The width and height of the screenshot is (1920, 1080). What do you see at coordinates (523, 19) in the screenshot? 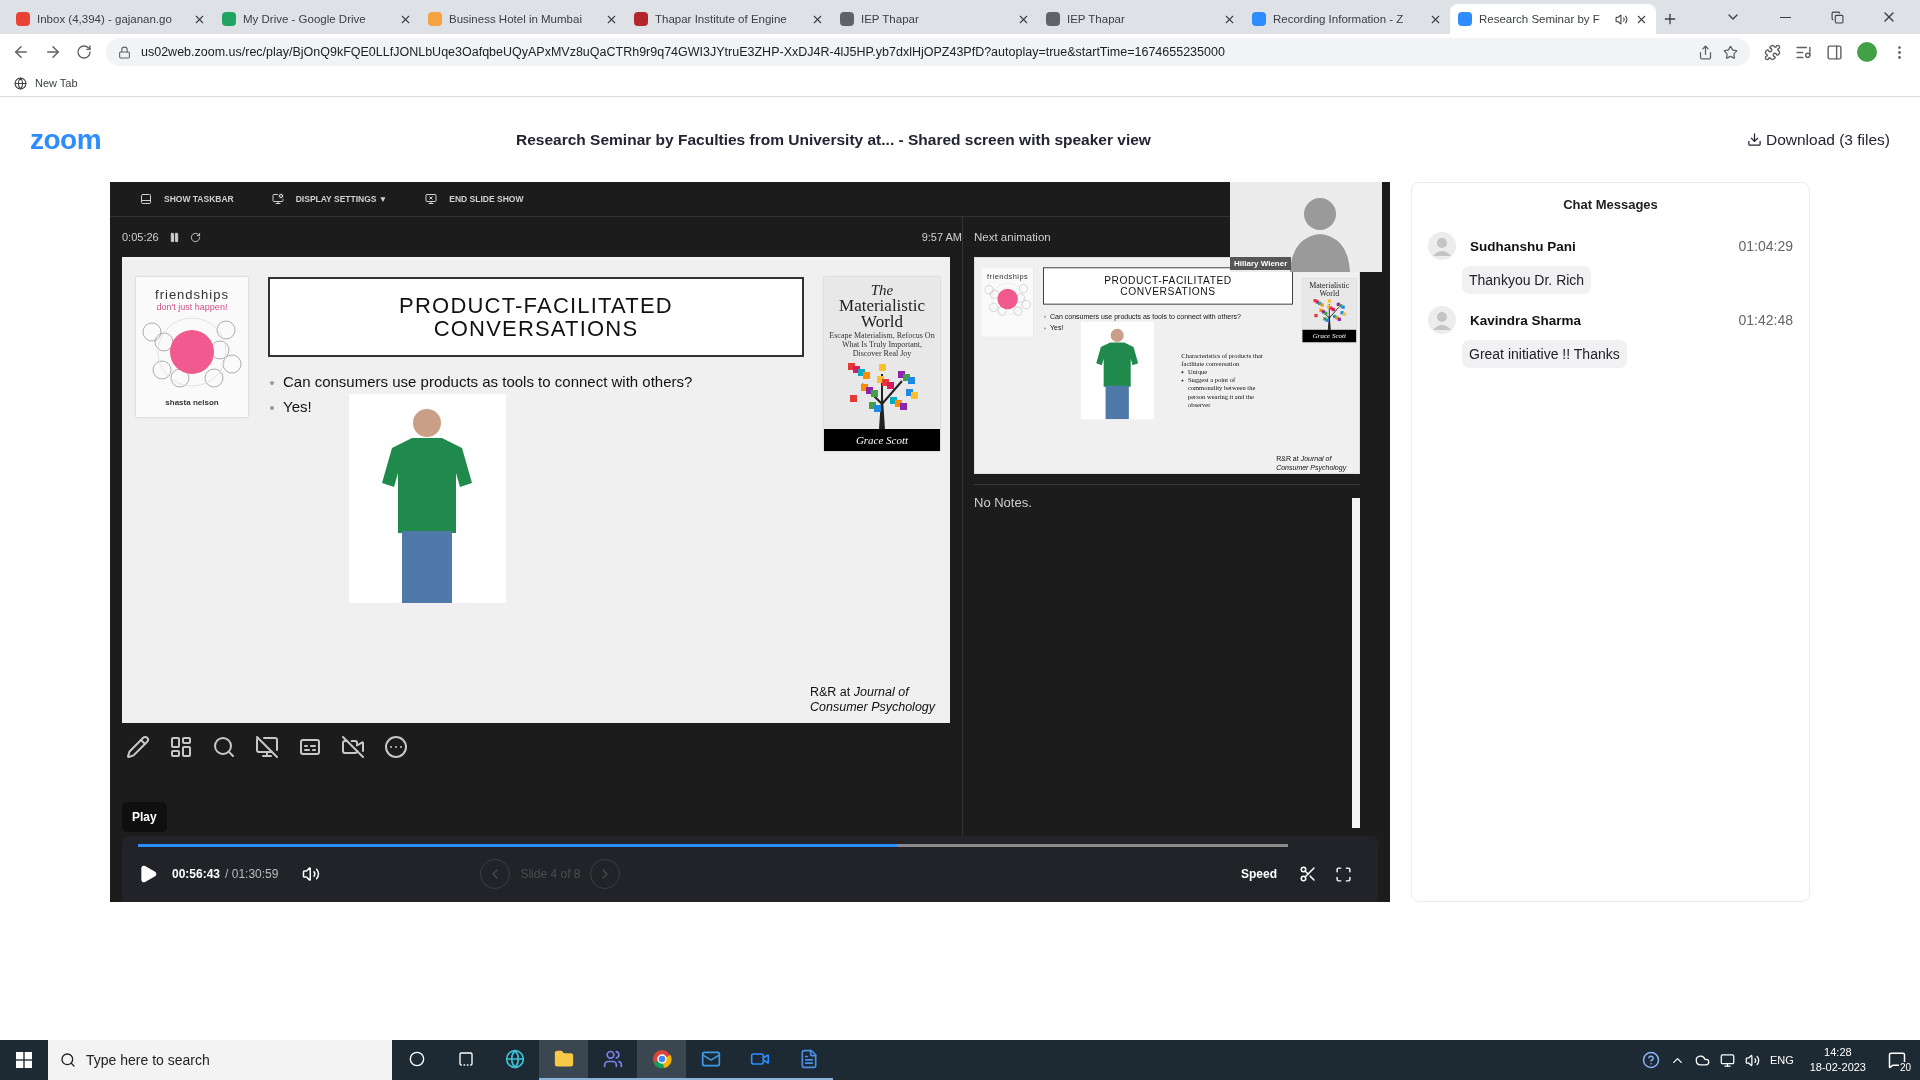
I see `browser-tab: Business Hotel in Mumbai` at bounding box center [523, 19].